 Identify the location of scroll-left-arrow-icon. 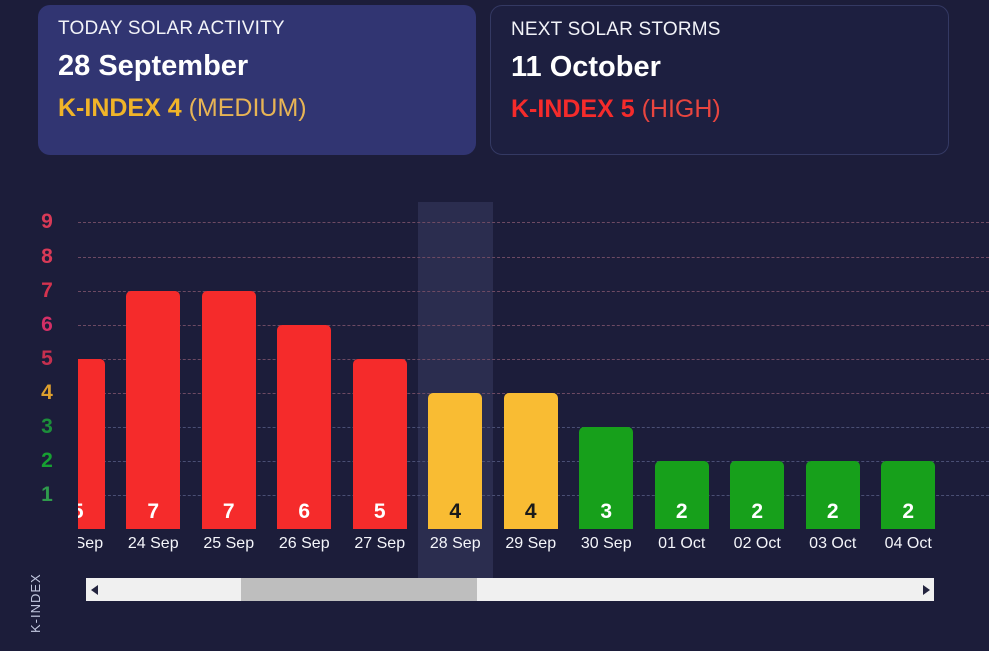
(94, 589).